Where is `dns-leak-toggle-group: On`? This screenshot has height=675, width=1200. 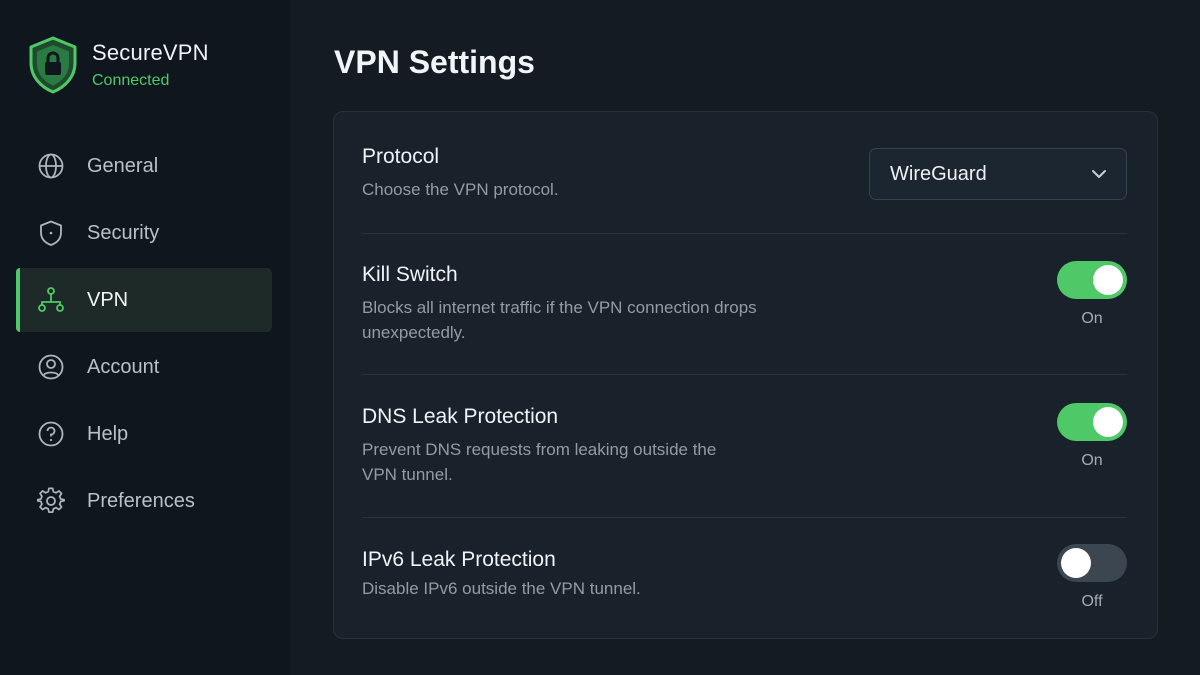
dns-leak-toggle-group: On is located at coordinates (1092, 436).